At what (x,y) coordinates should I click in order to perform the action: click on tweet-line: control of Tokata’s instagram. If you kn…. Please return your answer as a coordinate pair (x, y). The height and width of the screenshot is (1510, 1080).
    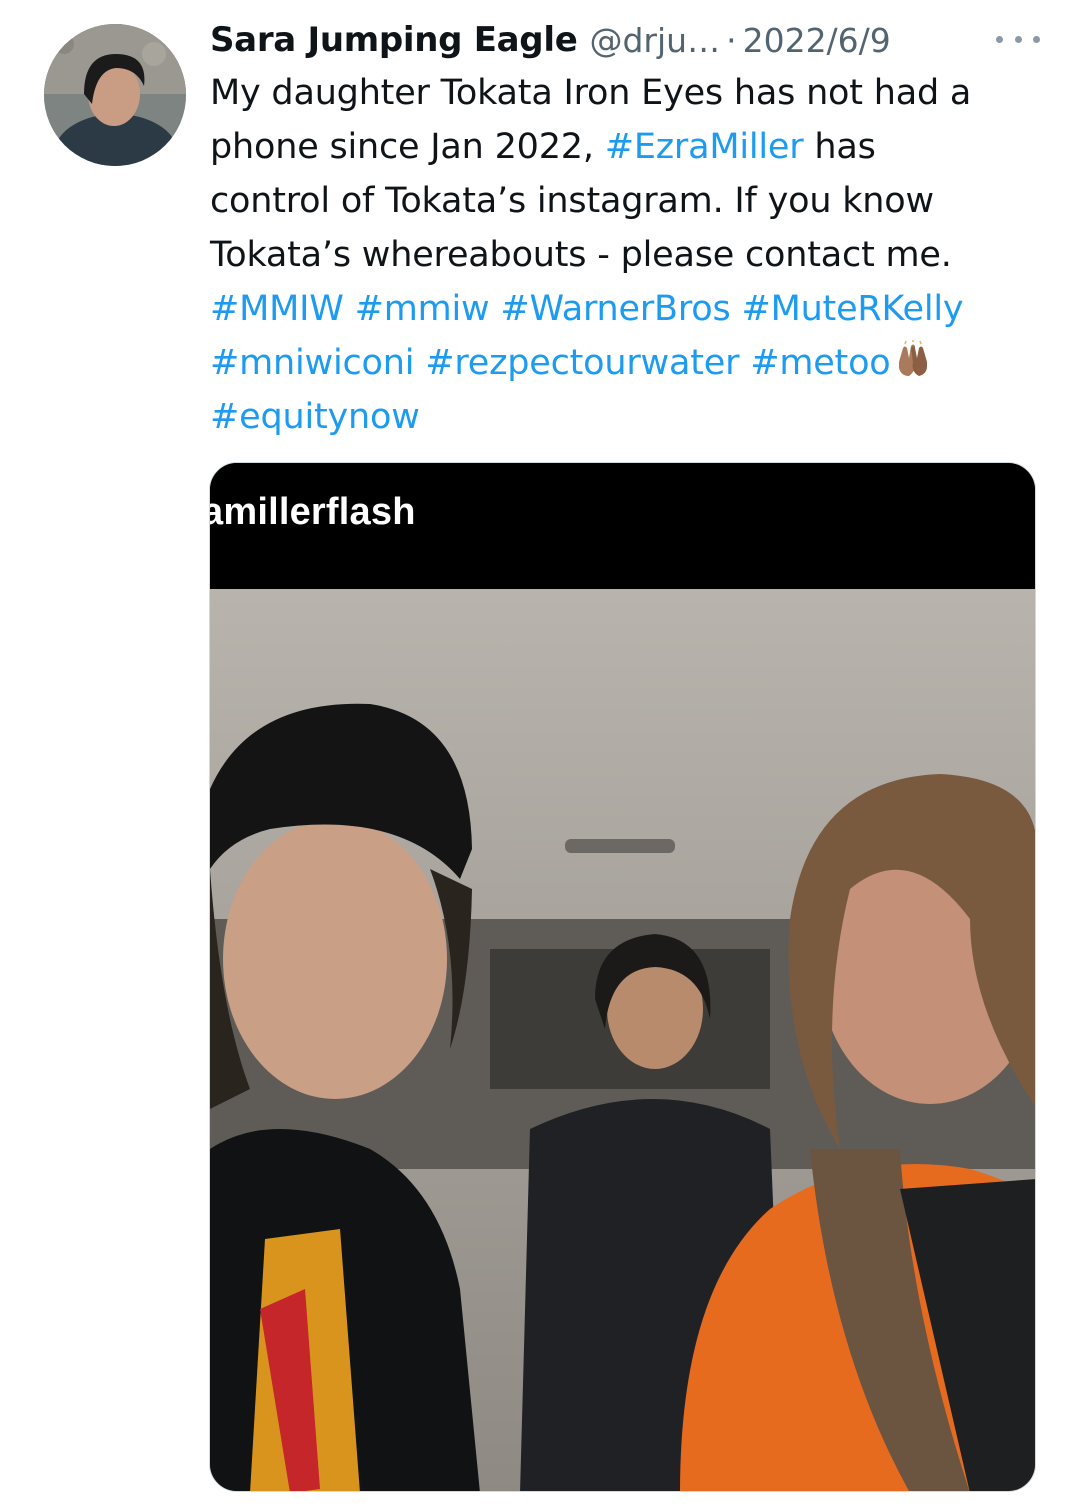
    Looking at the image, I should click on (572, 201).